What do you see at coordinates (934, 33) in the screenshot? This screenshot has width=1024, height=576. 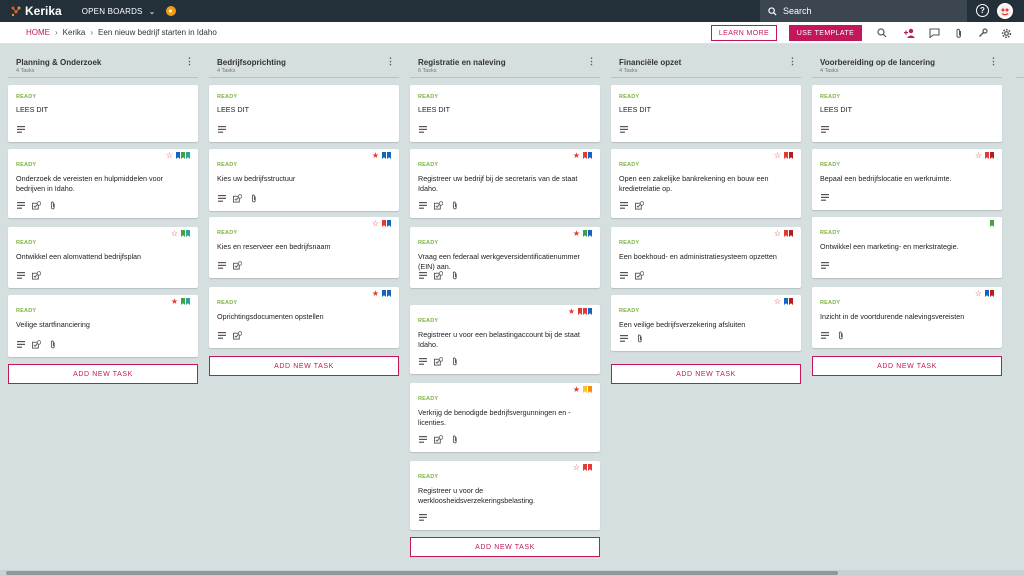 I see `chat-icon` at bounding box center [934, 33].